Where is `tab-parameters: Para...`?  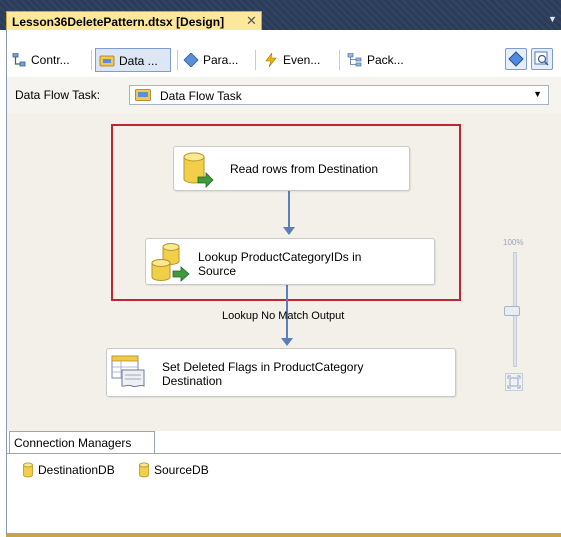 tab-parameters: Para... is located at coordinates (210, 60).